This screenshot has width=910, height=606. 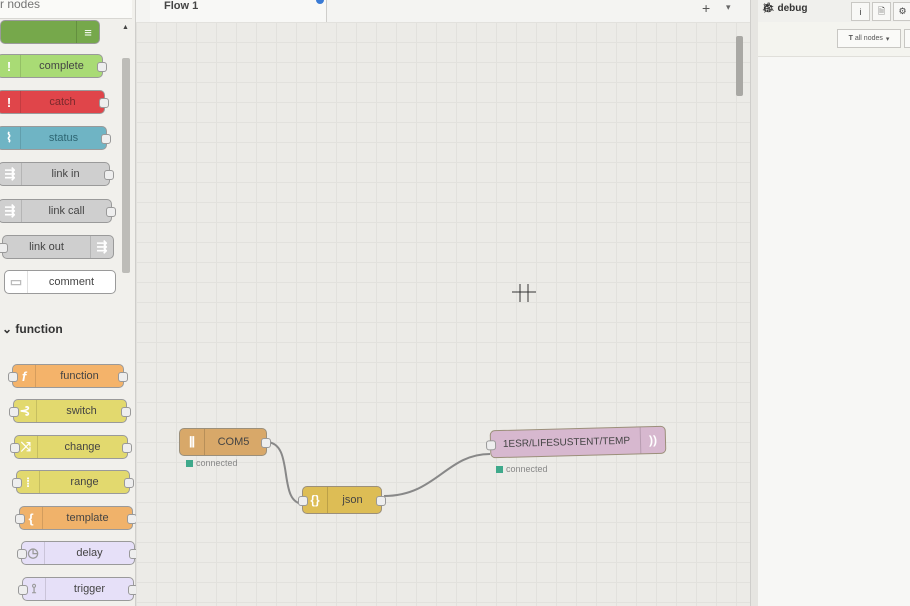 I want to click on category-label: function, so click(x=39, y=329).